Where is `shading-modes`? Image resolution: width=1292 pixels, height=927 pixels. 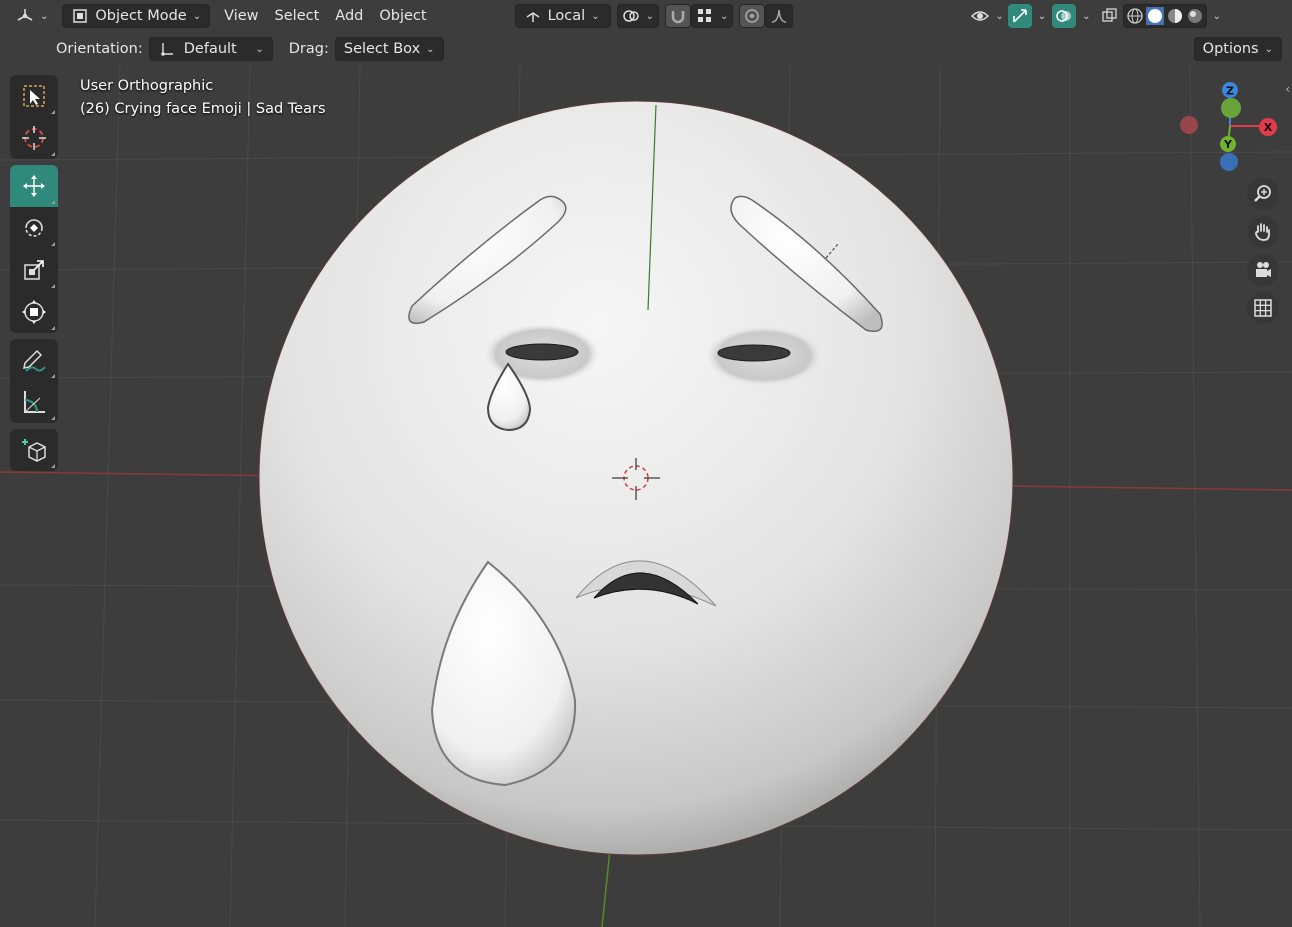 shading-modes is located at coordinates (1164, 16).